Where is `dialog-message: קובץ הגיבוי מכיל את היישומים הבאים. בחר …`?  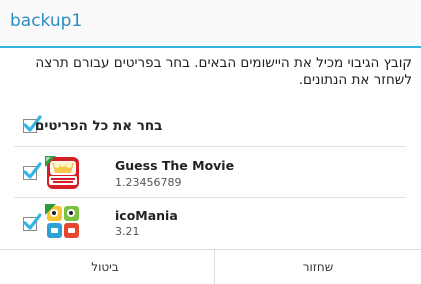 dialog-message: קובץ הגיבוי מכיל את היישומים הבאים. בחר … is located at coordinates (223, 71).